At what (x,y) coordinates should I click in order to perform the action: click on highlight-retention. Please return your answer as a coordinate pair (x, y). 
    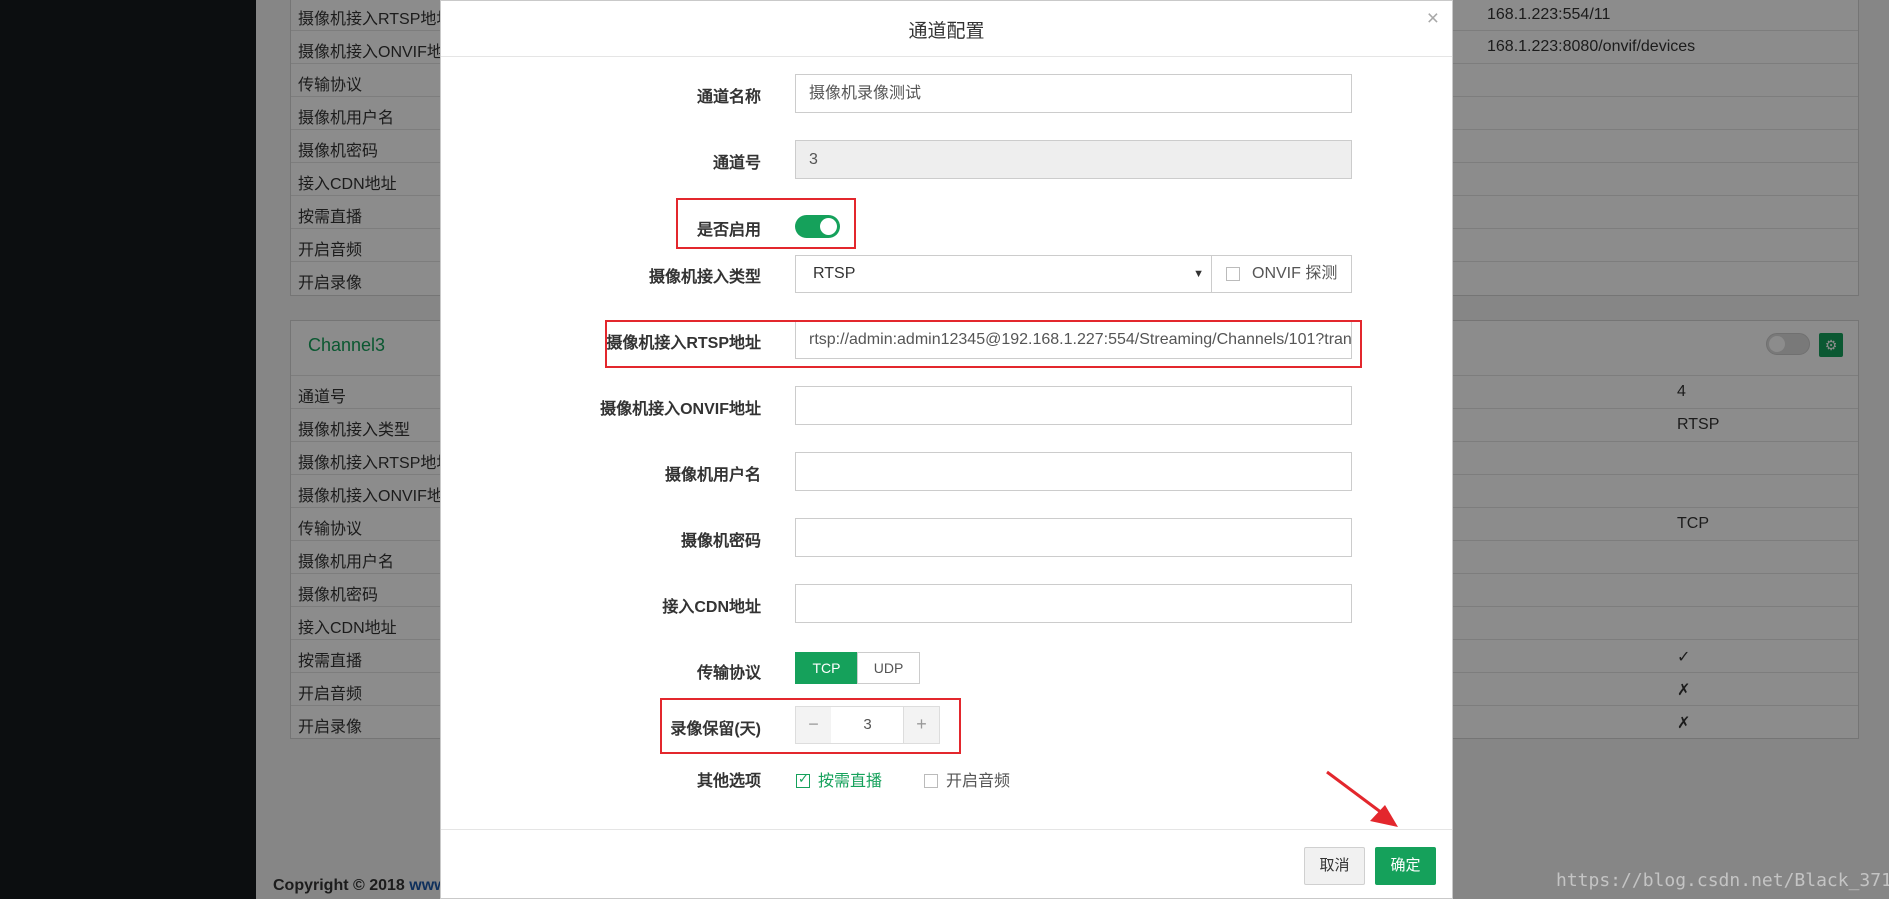
    Looking at the image, I should click on (810, 726).